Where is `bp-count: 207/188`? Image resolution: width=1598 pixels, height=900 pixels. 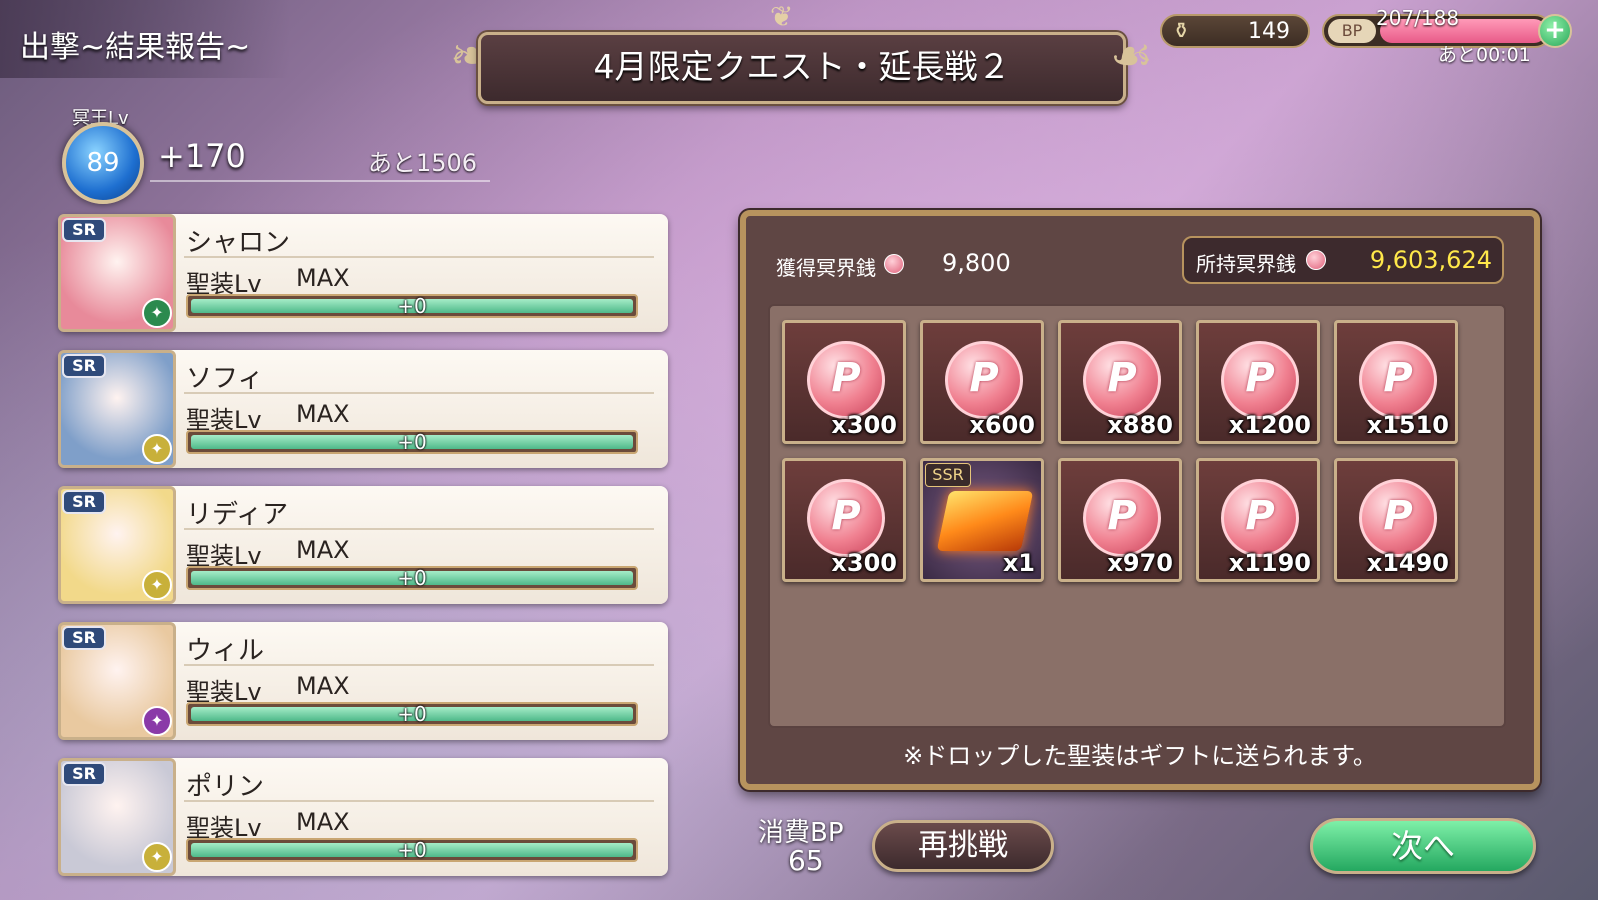
bp-count: 207/188 is located at coordinates (1418, 18).